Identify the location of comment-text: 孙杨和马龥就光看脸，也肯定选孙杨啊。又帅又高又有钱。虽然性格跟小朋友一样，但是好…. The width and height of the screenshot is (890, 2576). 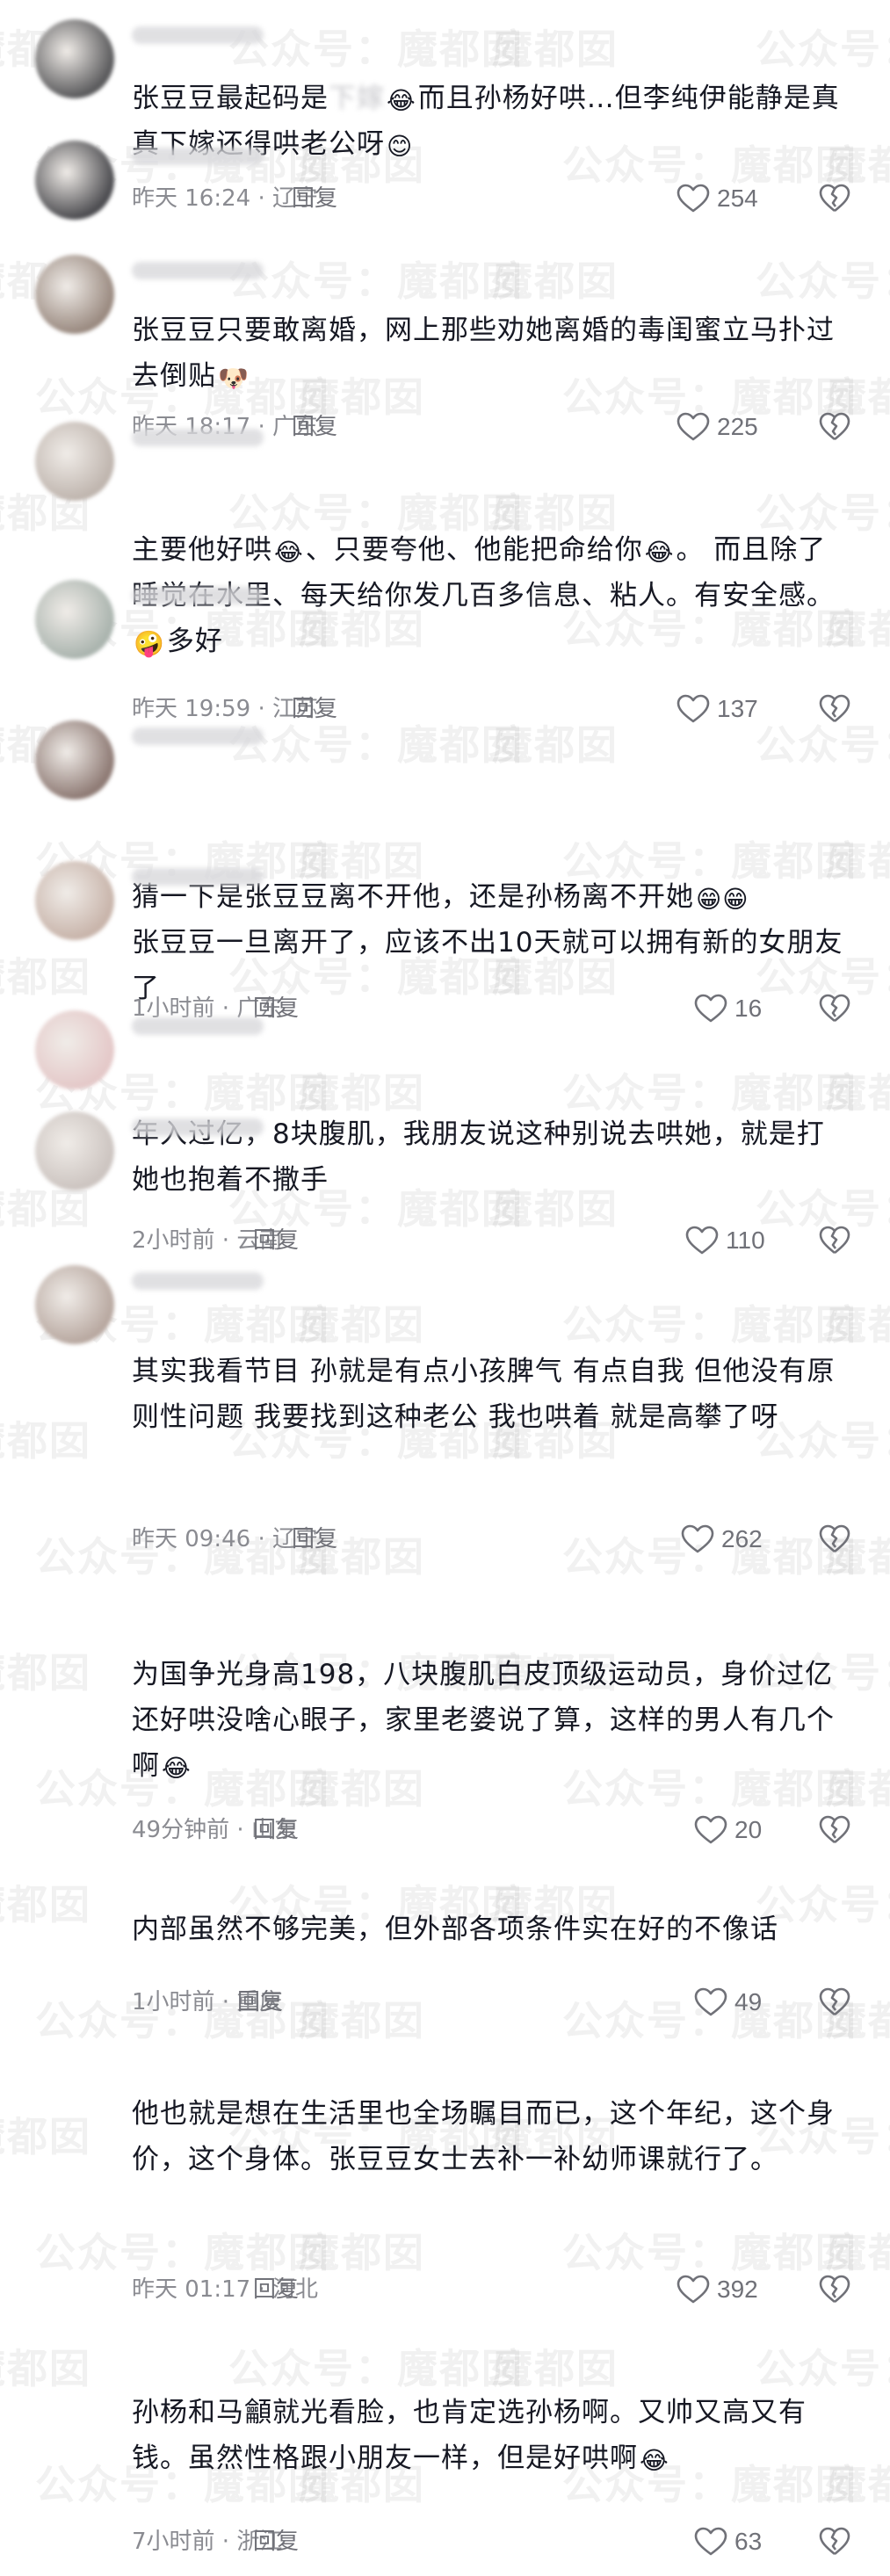
(492, 2435).